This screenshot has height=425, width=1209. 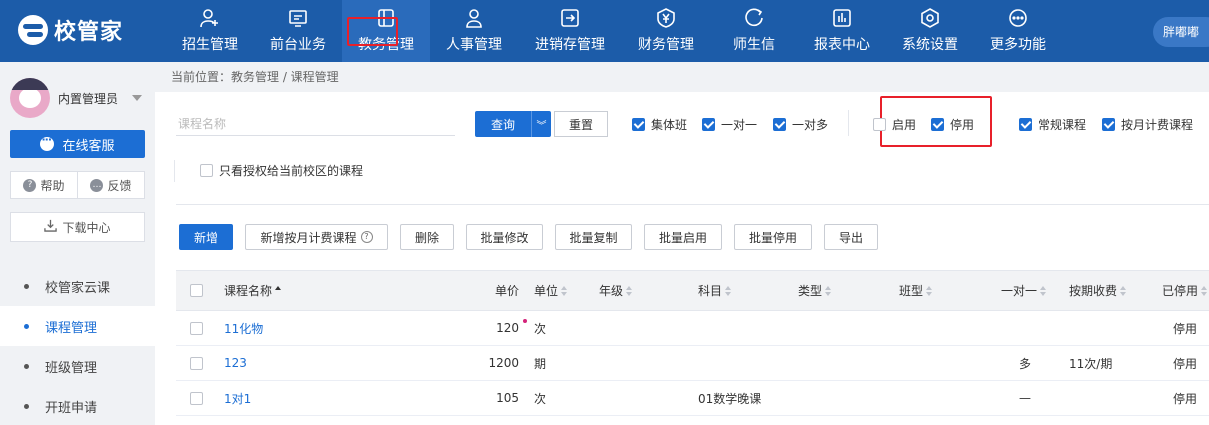 What do you see at coordinates (729, 124) in the screenshot?
I see `filter-one-to-one: 一对一` at bounding box center [729, 124].